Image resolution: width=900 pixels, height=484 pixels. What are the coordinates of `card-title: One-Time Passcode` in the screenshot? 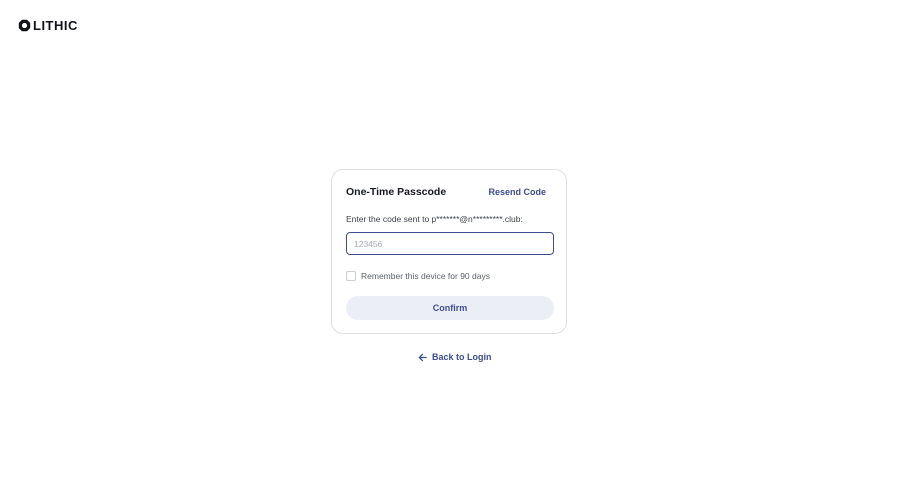 It's located at (396, 192).